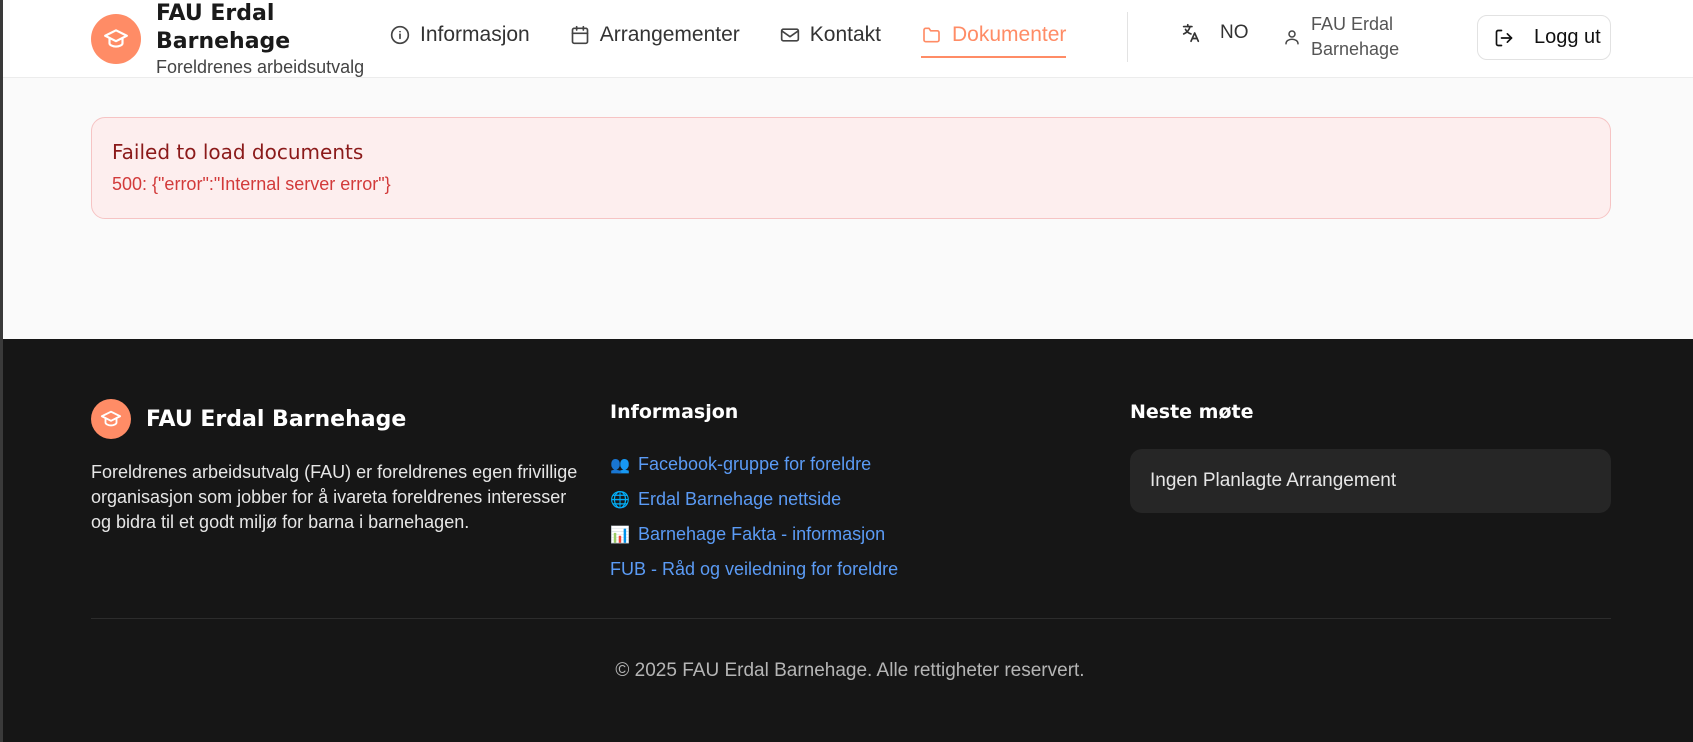  I want to click on footer-link-fakta-label: Barnehage Fakta - informasjon, so click(761, 534).